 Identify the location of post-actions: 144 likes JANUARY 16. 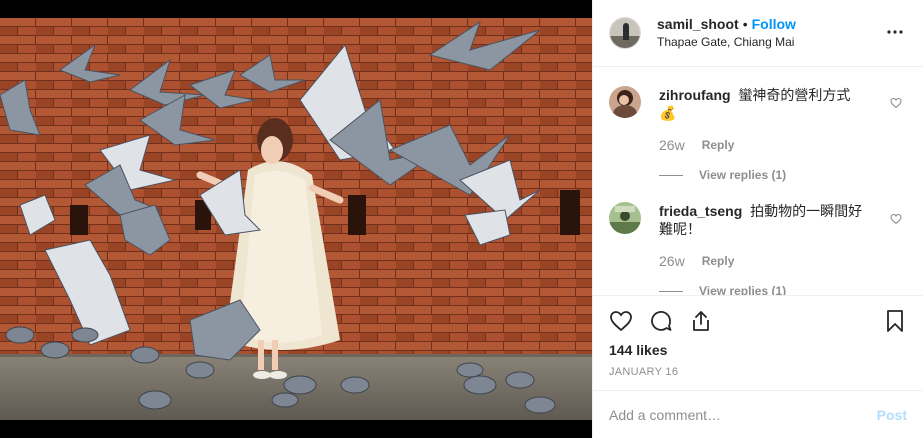
(758, 336).